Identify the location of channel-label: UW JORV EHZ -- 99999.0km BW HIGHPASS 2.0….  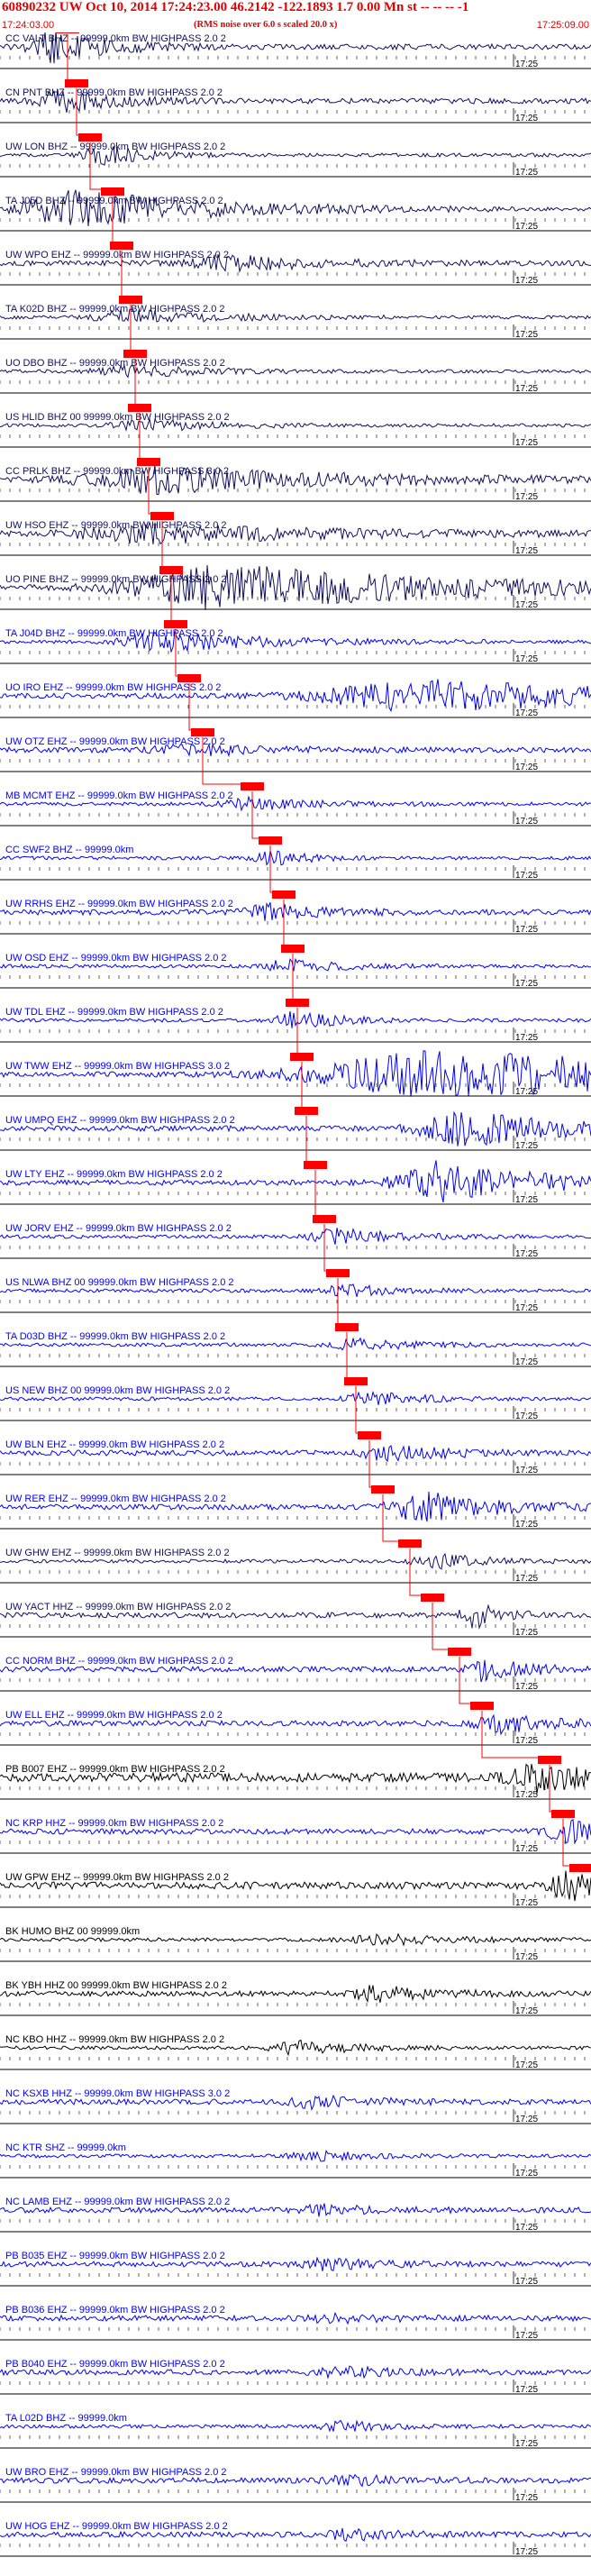
(118, 1228).